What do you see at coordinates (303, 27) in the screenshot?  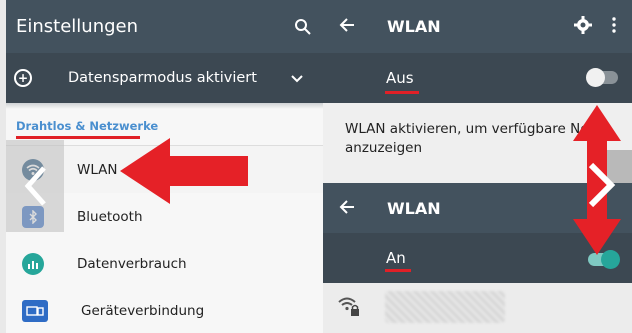 I see `search-icon` at bounding box center [303, 27].